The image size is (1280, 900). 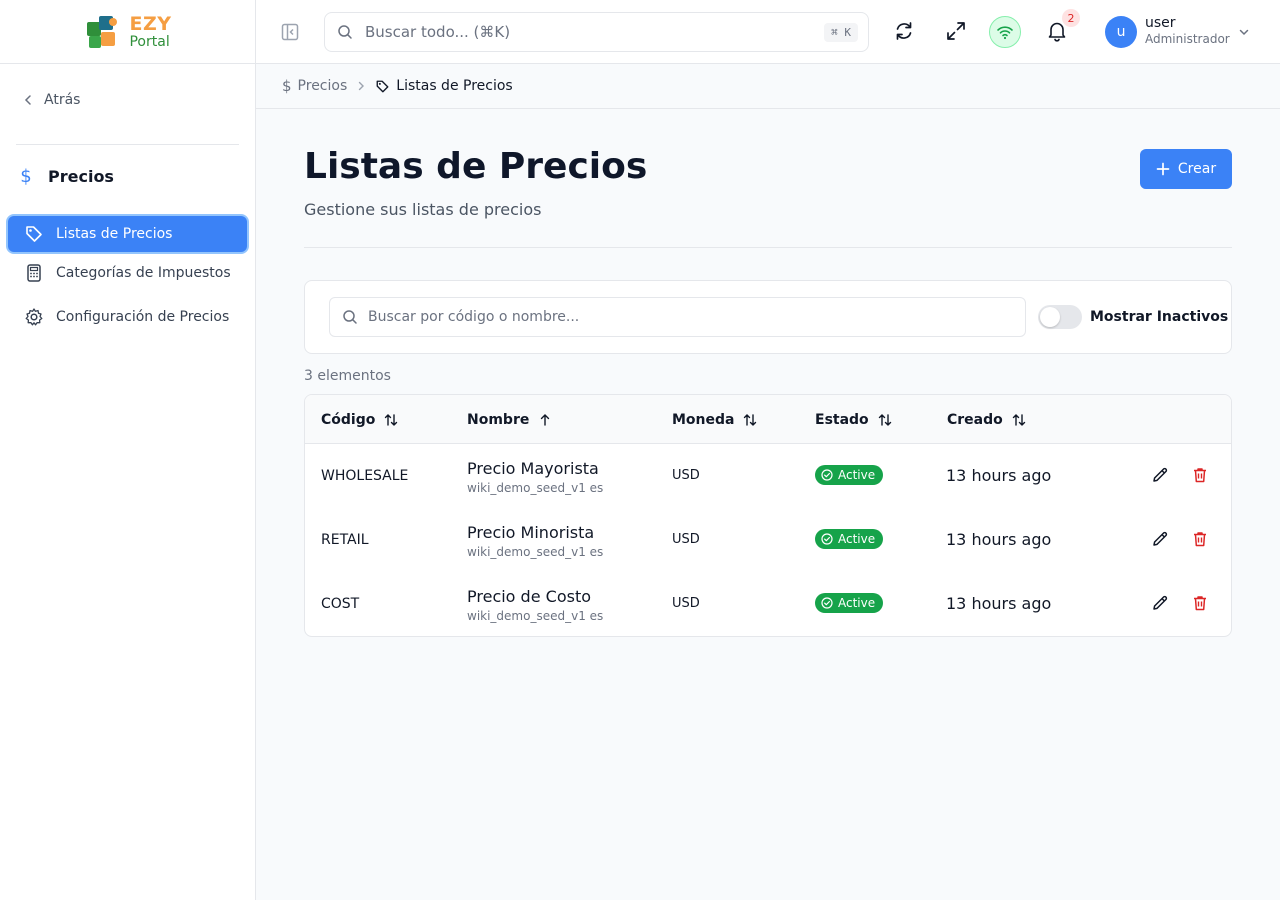 I want to click on notification-count-badge: 2, so click(x=1071, y=18).